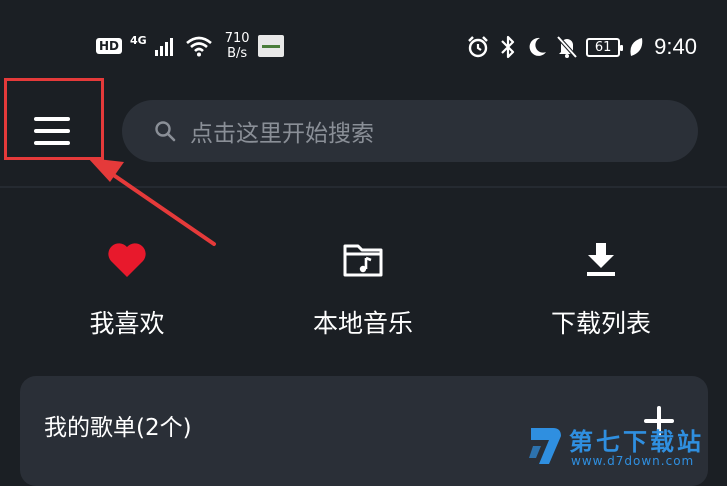 The height and width of the screenshot is (486, 727). What do you see at coordinates (127, 260) in the screenshot?
I see `heart-icon` at bounding box center [127, 260].